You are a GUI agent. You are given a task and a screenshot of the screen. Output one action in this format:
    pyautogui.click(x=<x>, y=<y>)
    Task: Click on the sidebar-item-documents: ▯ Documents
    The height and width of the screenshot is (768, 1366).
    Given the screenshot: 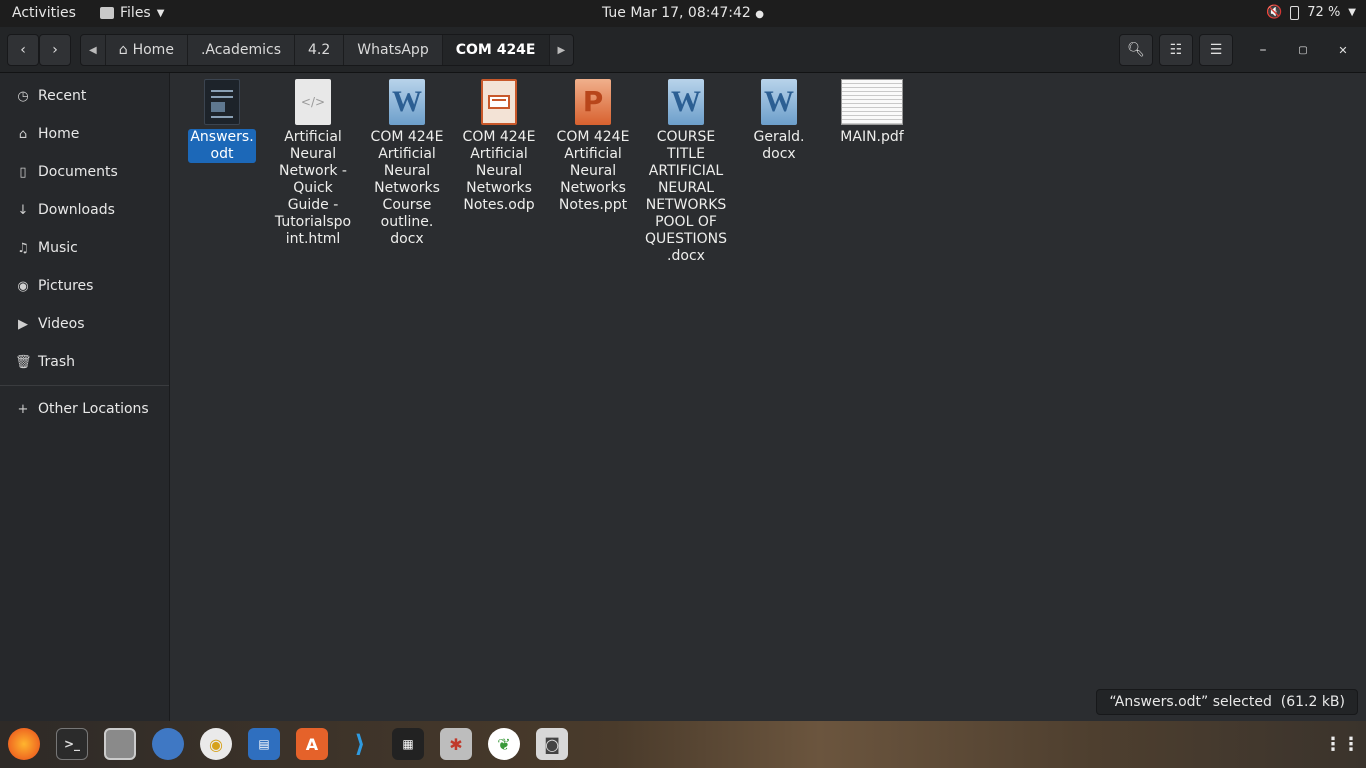 What is the action you would take?
    pyautogui.click(x=84, y=172)
    